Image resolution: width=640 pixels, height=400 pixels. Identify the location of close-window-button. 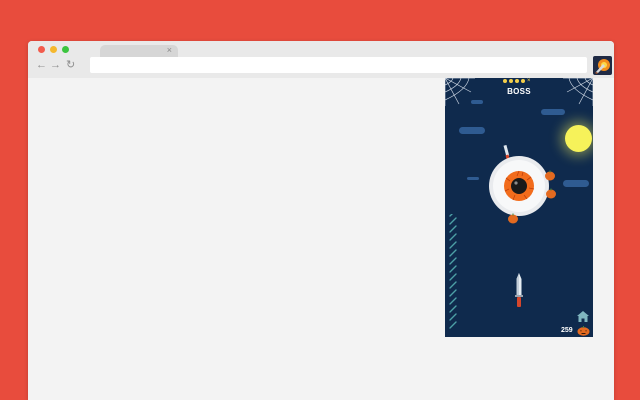
(41, 49).